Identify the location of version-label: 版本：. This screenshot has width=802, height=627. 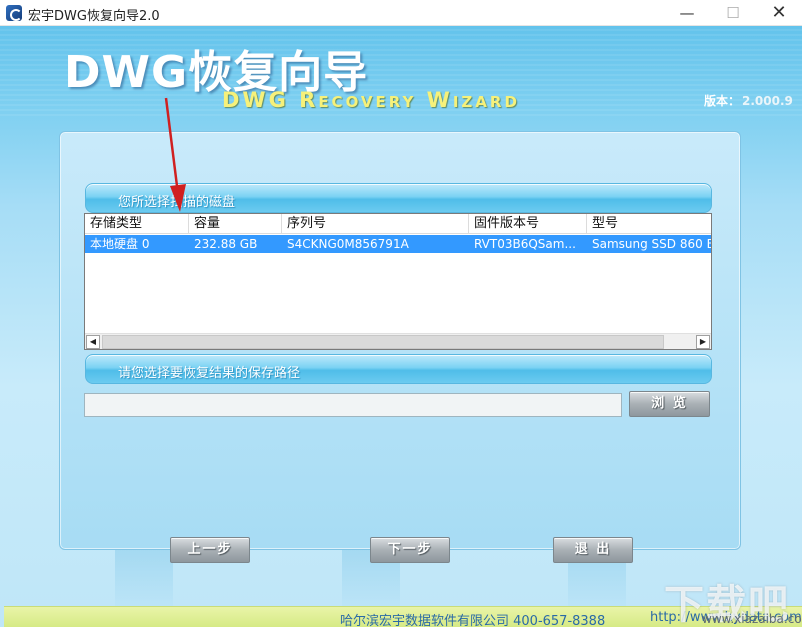
(722, 101).